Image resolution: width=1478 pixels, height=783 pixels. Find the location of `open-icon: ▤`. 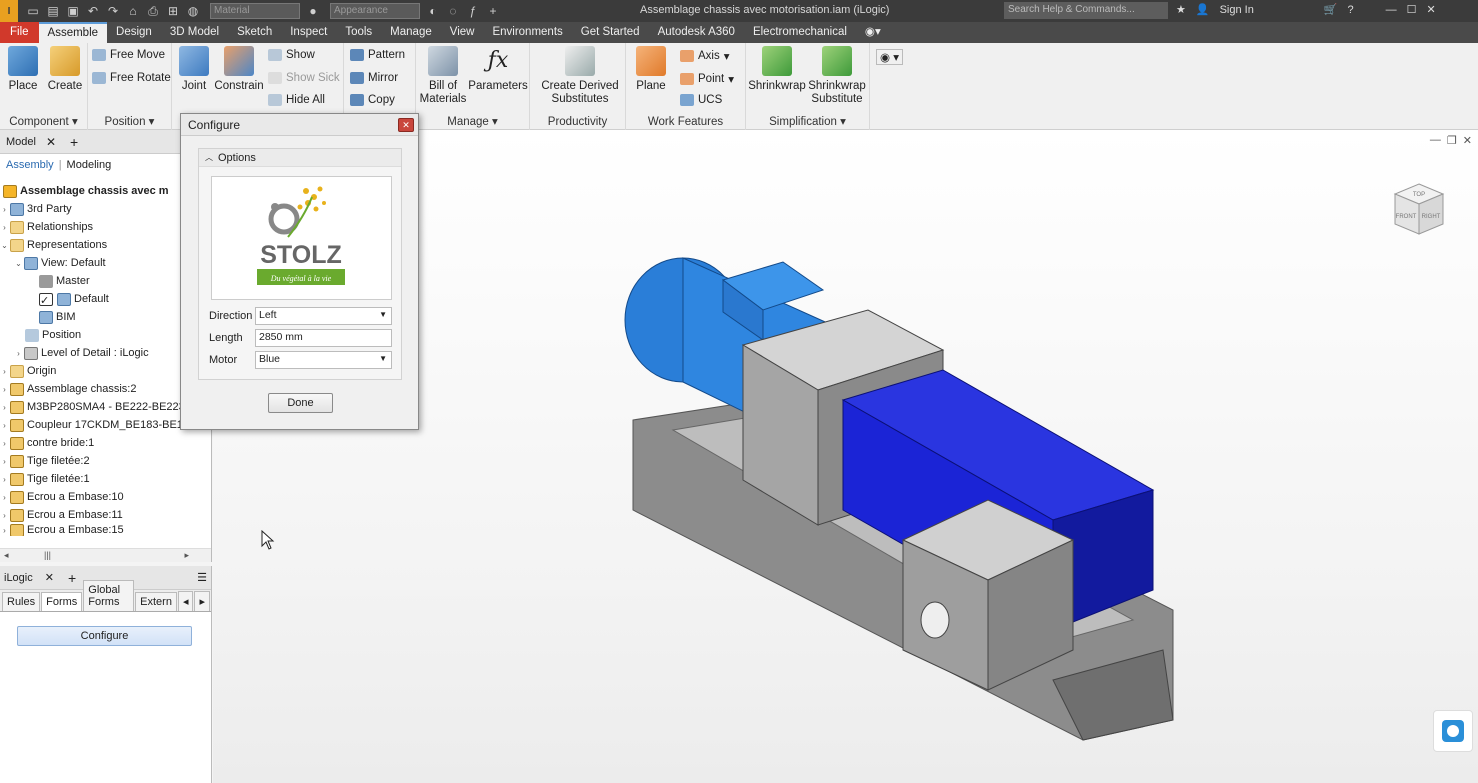

open-icon: ▤ is located at coordinates (53, 11).